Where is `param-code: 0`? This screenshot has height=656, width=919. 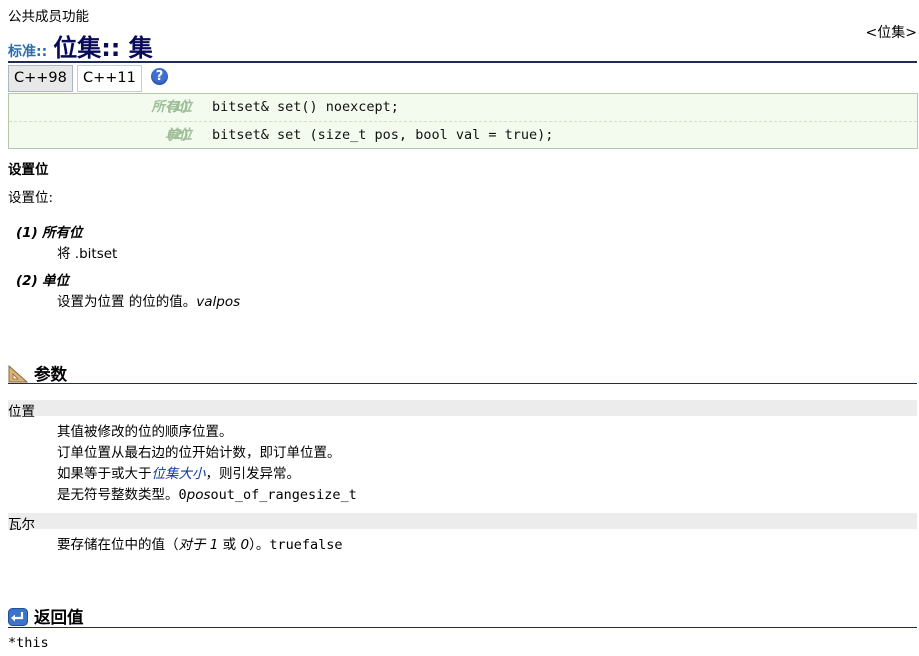
param-code: 0 is located at coordinates (182, 495).